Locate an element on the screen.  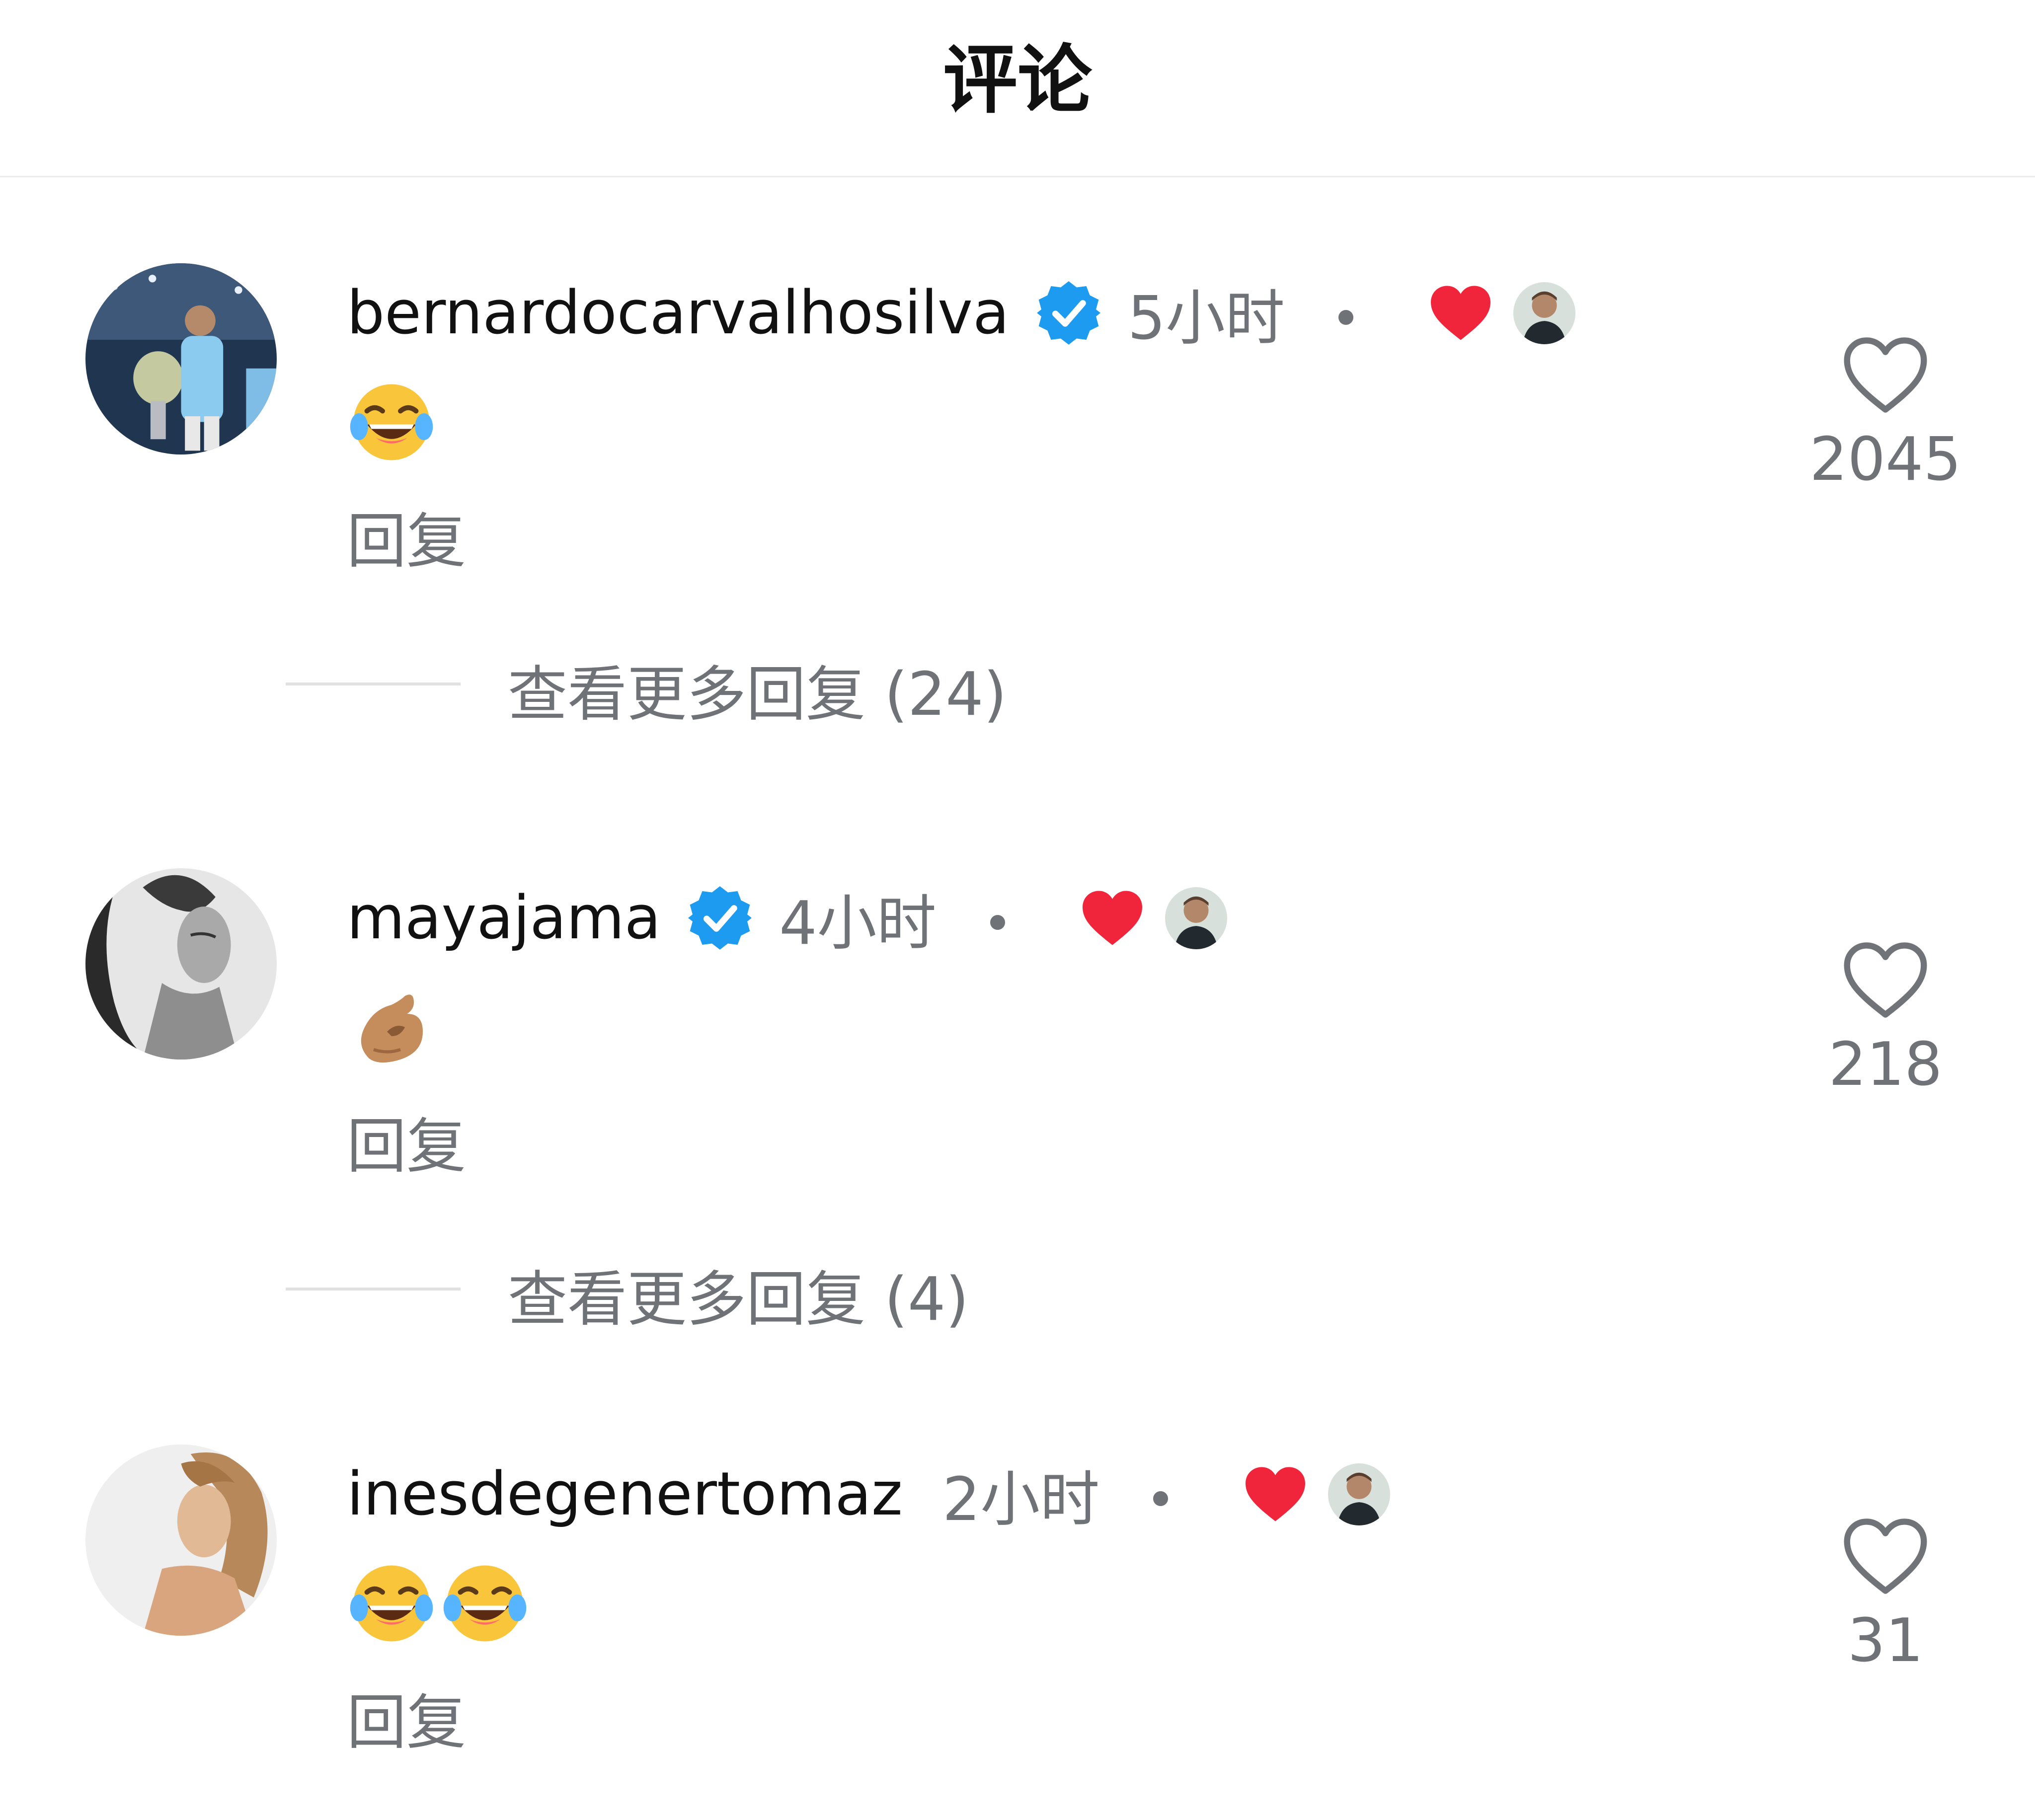
comment-time: 2小时 is located at coordinates (1021, 1500).